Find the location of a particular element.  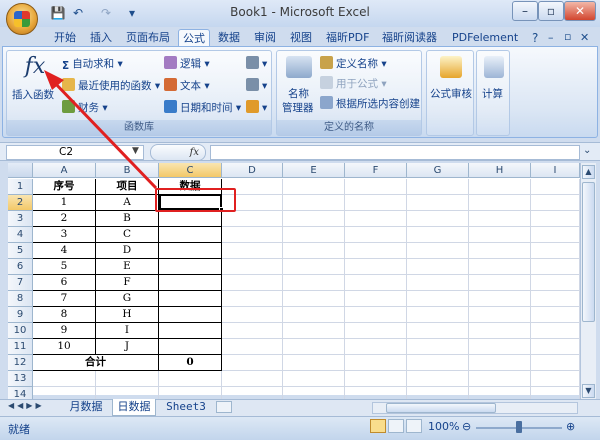

zoom-level: 100% is located at coordinates (443, 426).